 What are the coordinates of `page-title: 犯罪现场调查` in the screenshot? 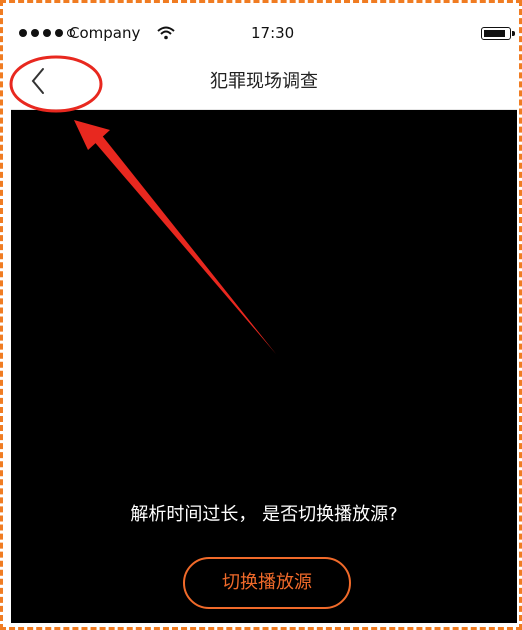 It's located at (264, 81).